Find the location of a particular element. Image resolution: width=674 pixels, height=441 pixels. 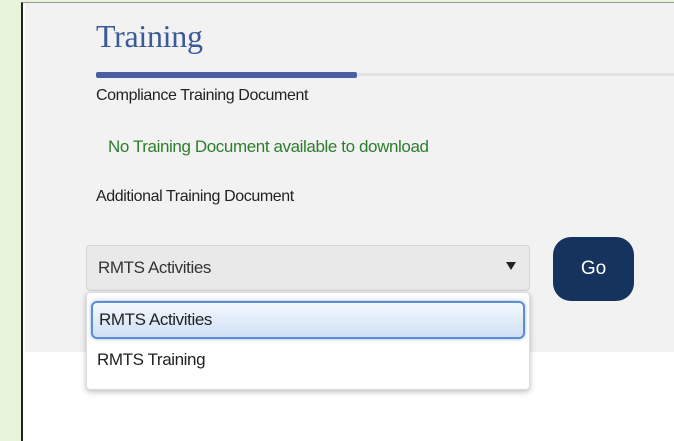

select-value: RMTS Activities is located at coordinates (155, 267).